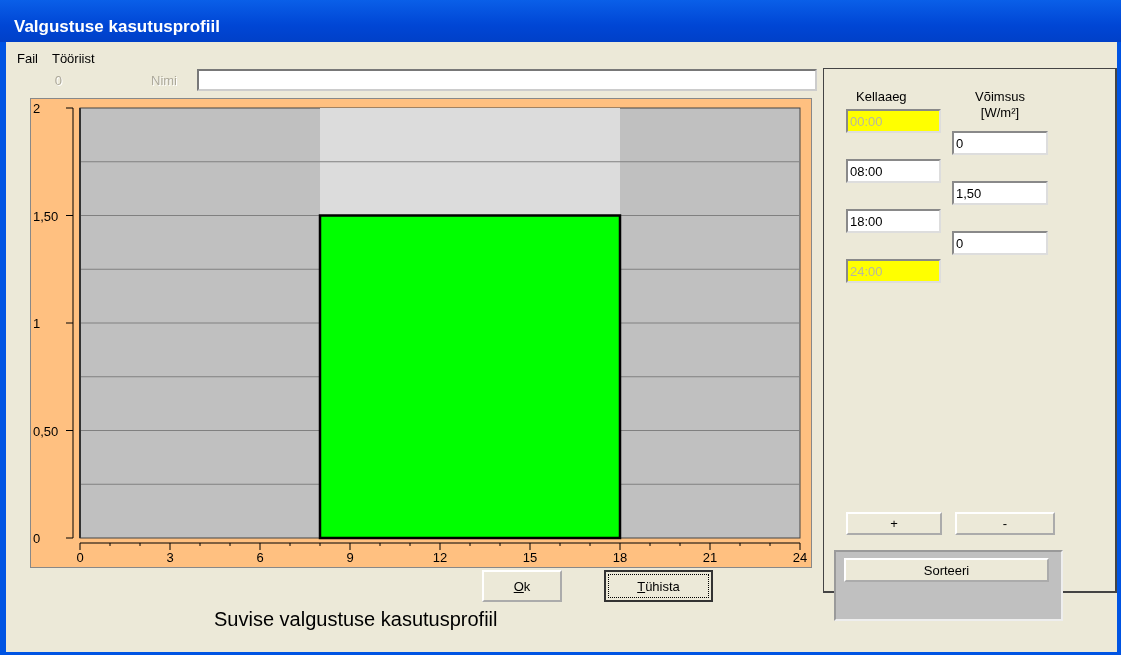  Describe the element at coordinates (46, 431) in the screenshot. I see `y-tick-label: 0,50` at that location.